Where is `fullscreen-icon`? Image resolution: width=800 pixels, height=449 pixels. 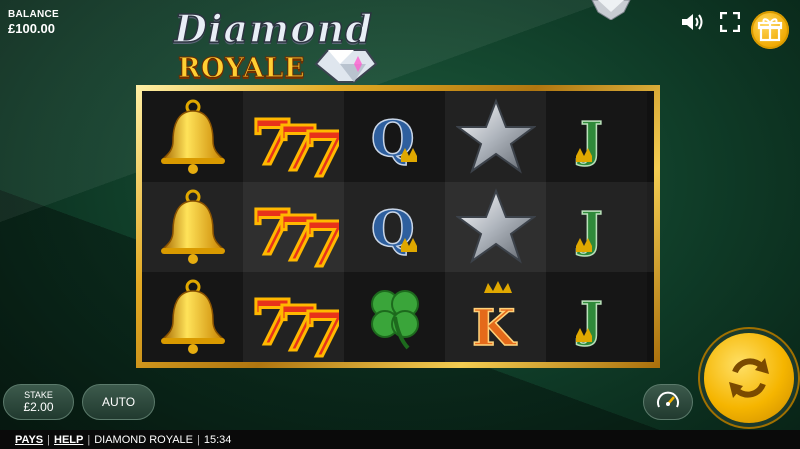 fullscreen-icon is located at coordinates (730, 22).